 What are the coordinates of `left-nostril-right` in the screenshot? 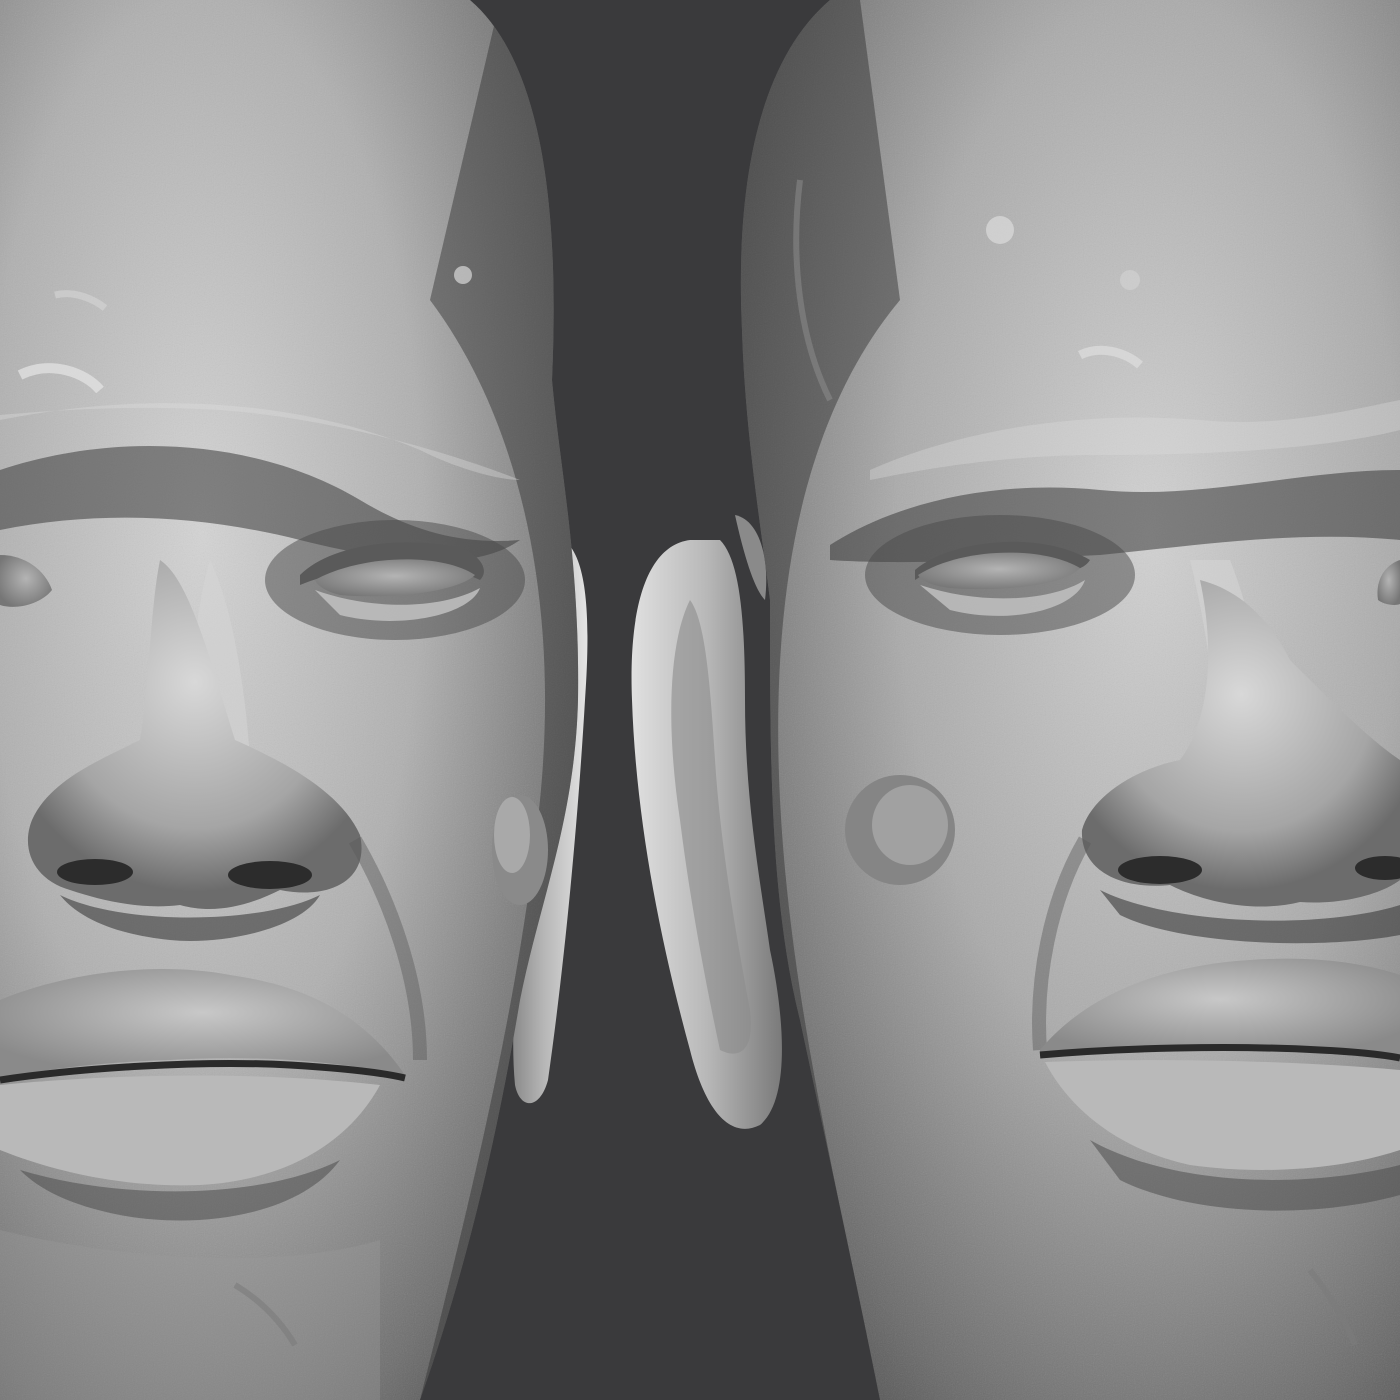 It's located at (270, 875).